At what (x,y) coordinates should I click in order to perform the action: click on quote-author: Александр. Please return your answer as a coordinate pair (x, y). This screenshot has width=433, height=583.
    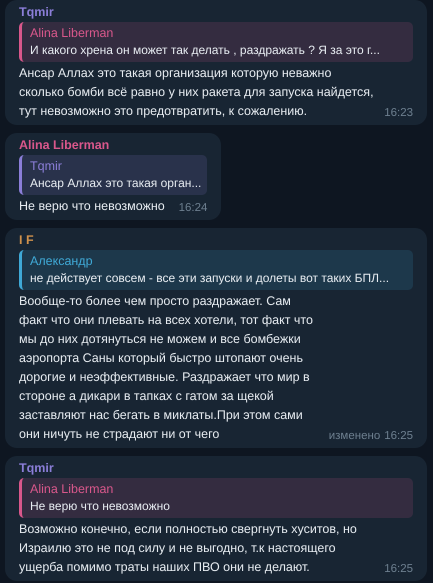
    Looking at the image, I should click on (62, 261).